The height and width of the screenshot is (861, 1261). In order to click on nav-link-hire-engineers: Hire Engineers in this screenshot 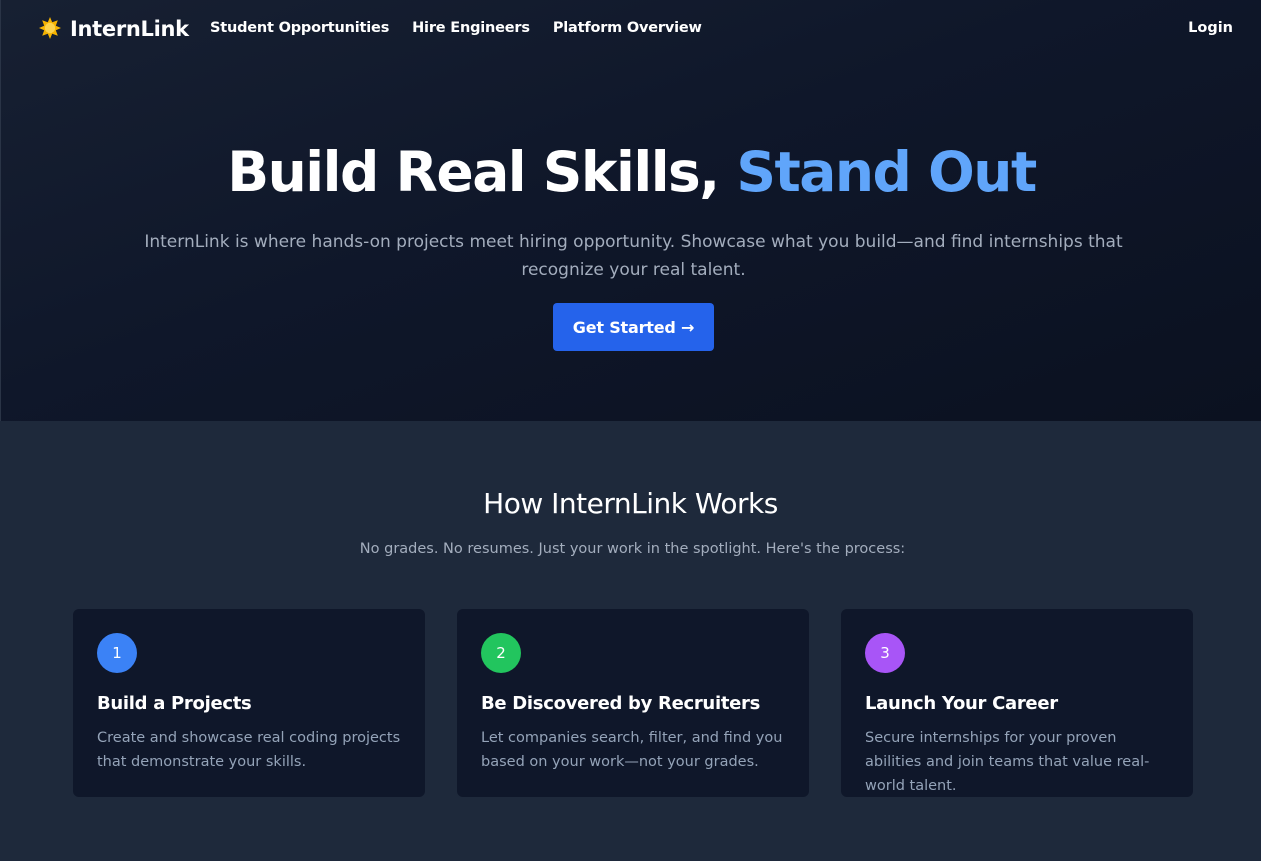, I will do `click(471, 28)`.